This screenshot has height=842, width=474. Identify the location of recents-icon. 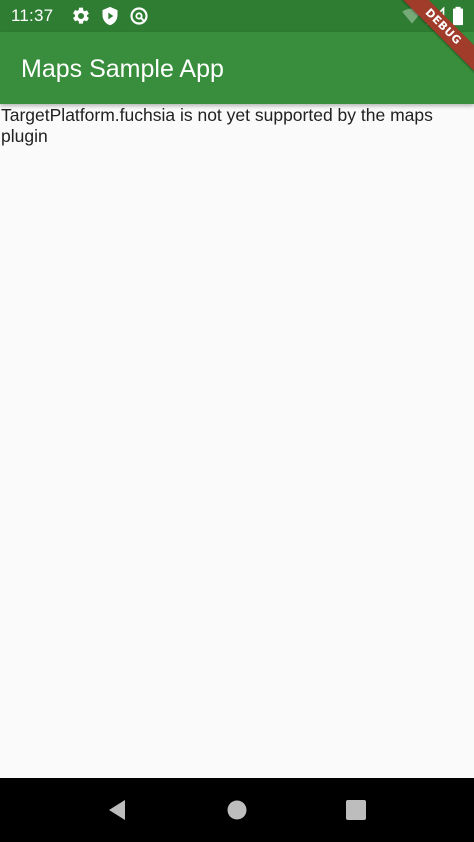
(356, 810).